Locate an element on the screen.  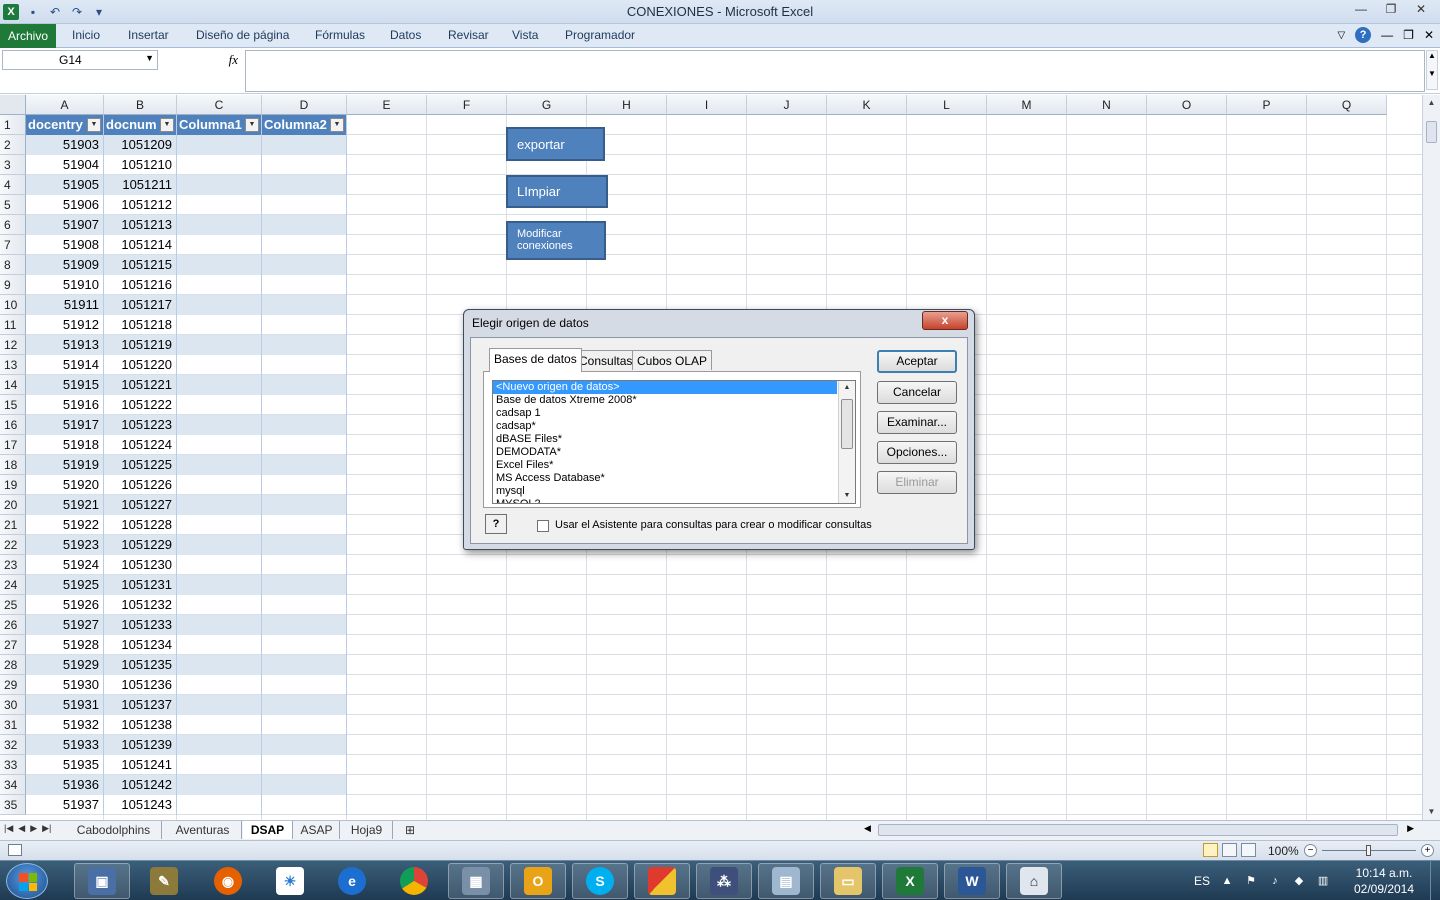
horizontal-scrollbar: ◀ ▶ is located at coordinates (1142, 830).